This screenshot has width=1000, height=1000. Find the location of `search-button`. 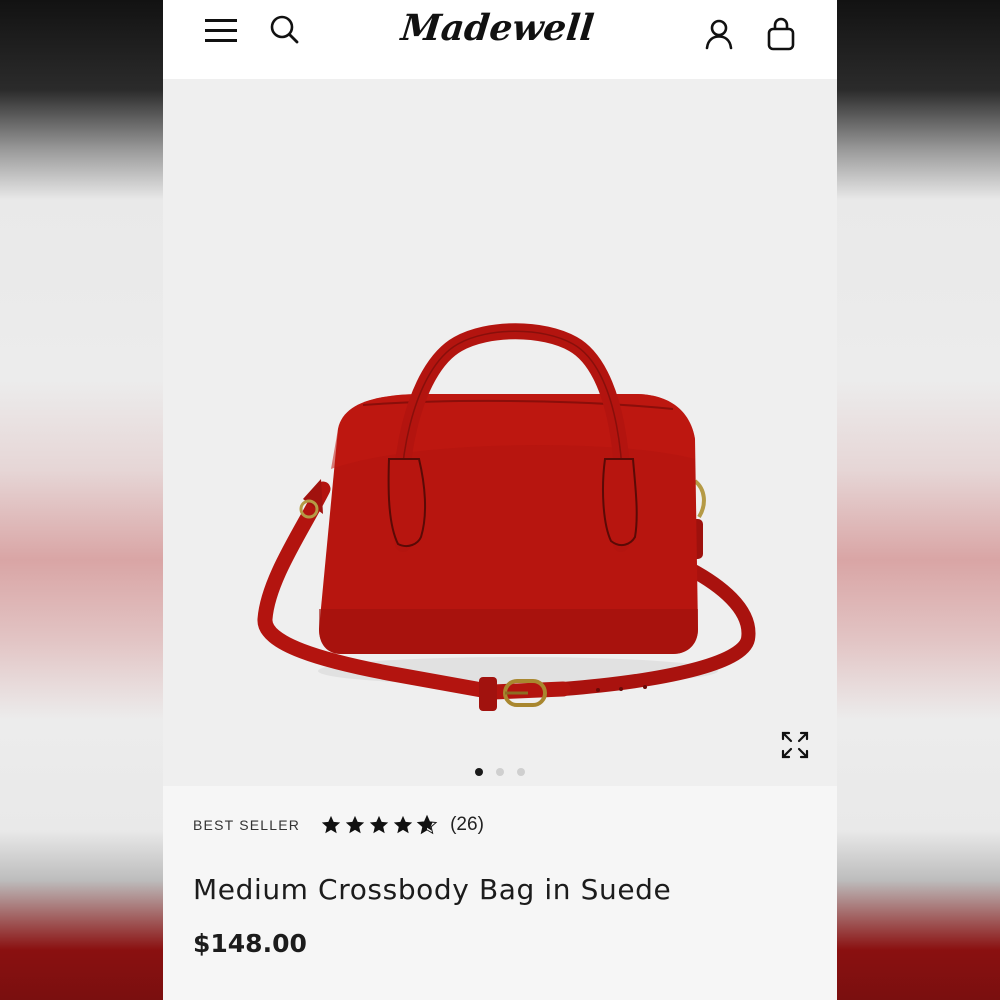

search-button is located at coordinates (285, 30).